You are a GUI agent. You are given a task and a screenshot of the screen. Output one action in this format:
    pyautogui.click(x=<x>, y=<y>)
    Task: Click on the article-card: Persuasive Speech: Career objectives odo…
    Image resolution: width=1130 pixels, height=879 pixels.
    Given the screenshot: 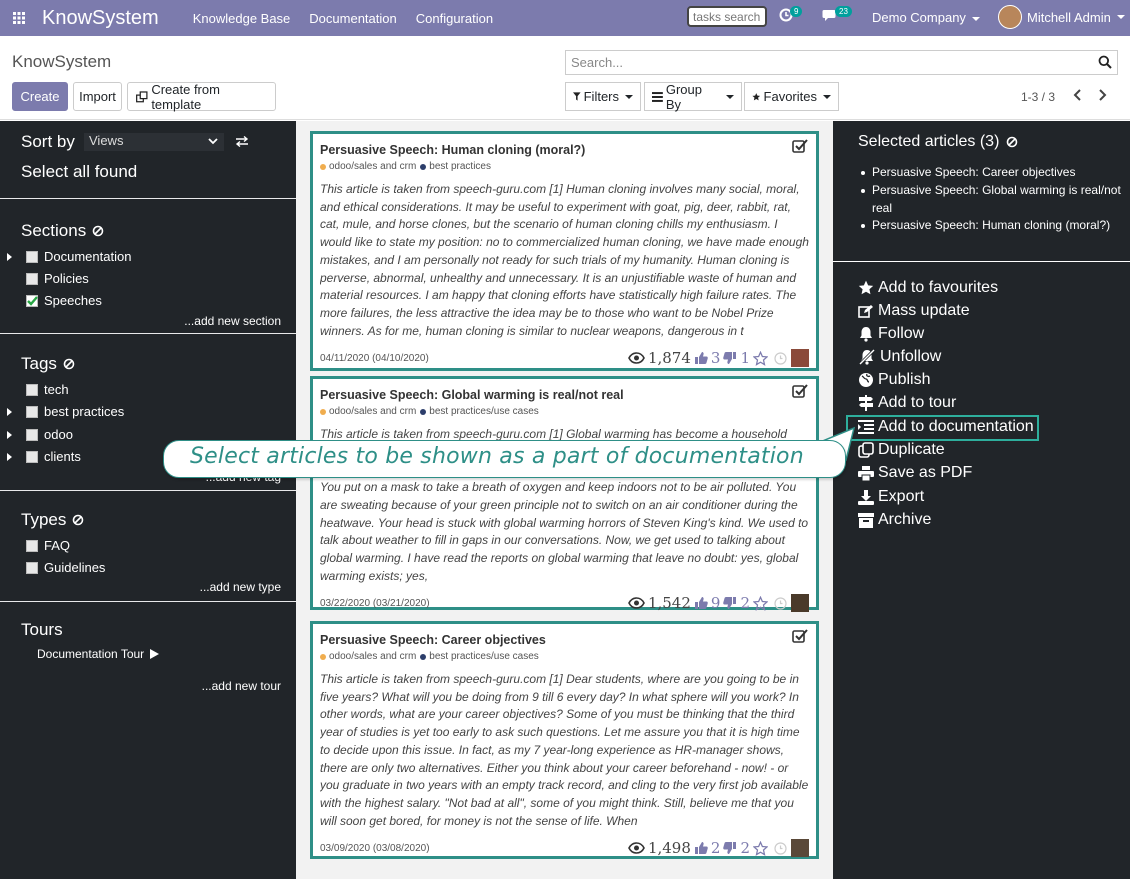 What is the action you would take?
    pyautogui.click(x=564, y=740)
    